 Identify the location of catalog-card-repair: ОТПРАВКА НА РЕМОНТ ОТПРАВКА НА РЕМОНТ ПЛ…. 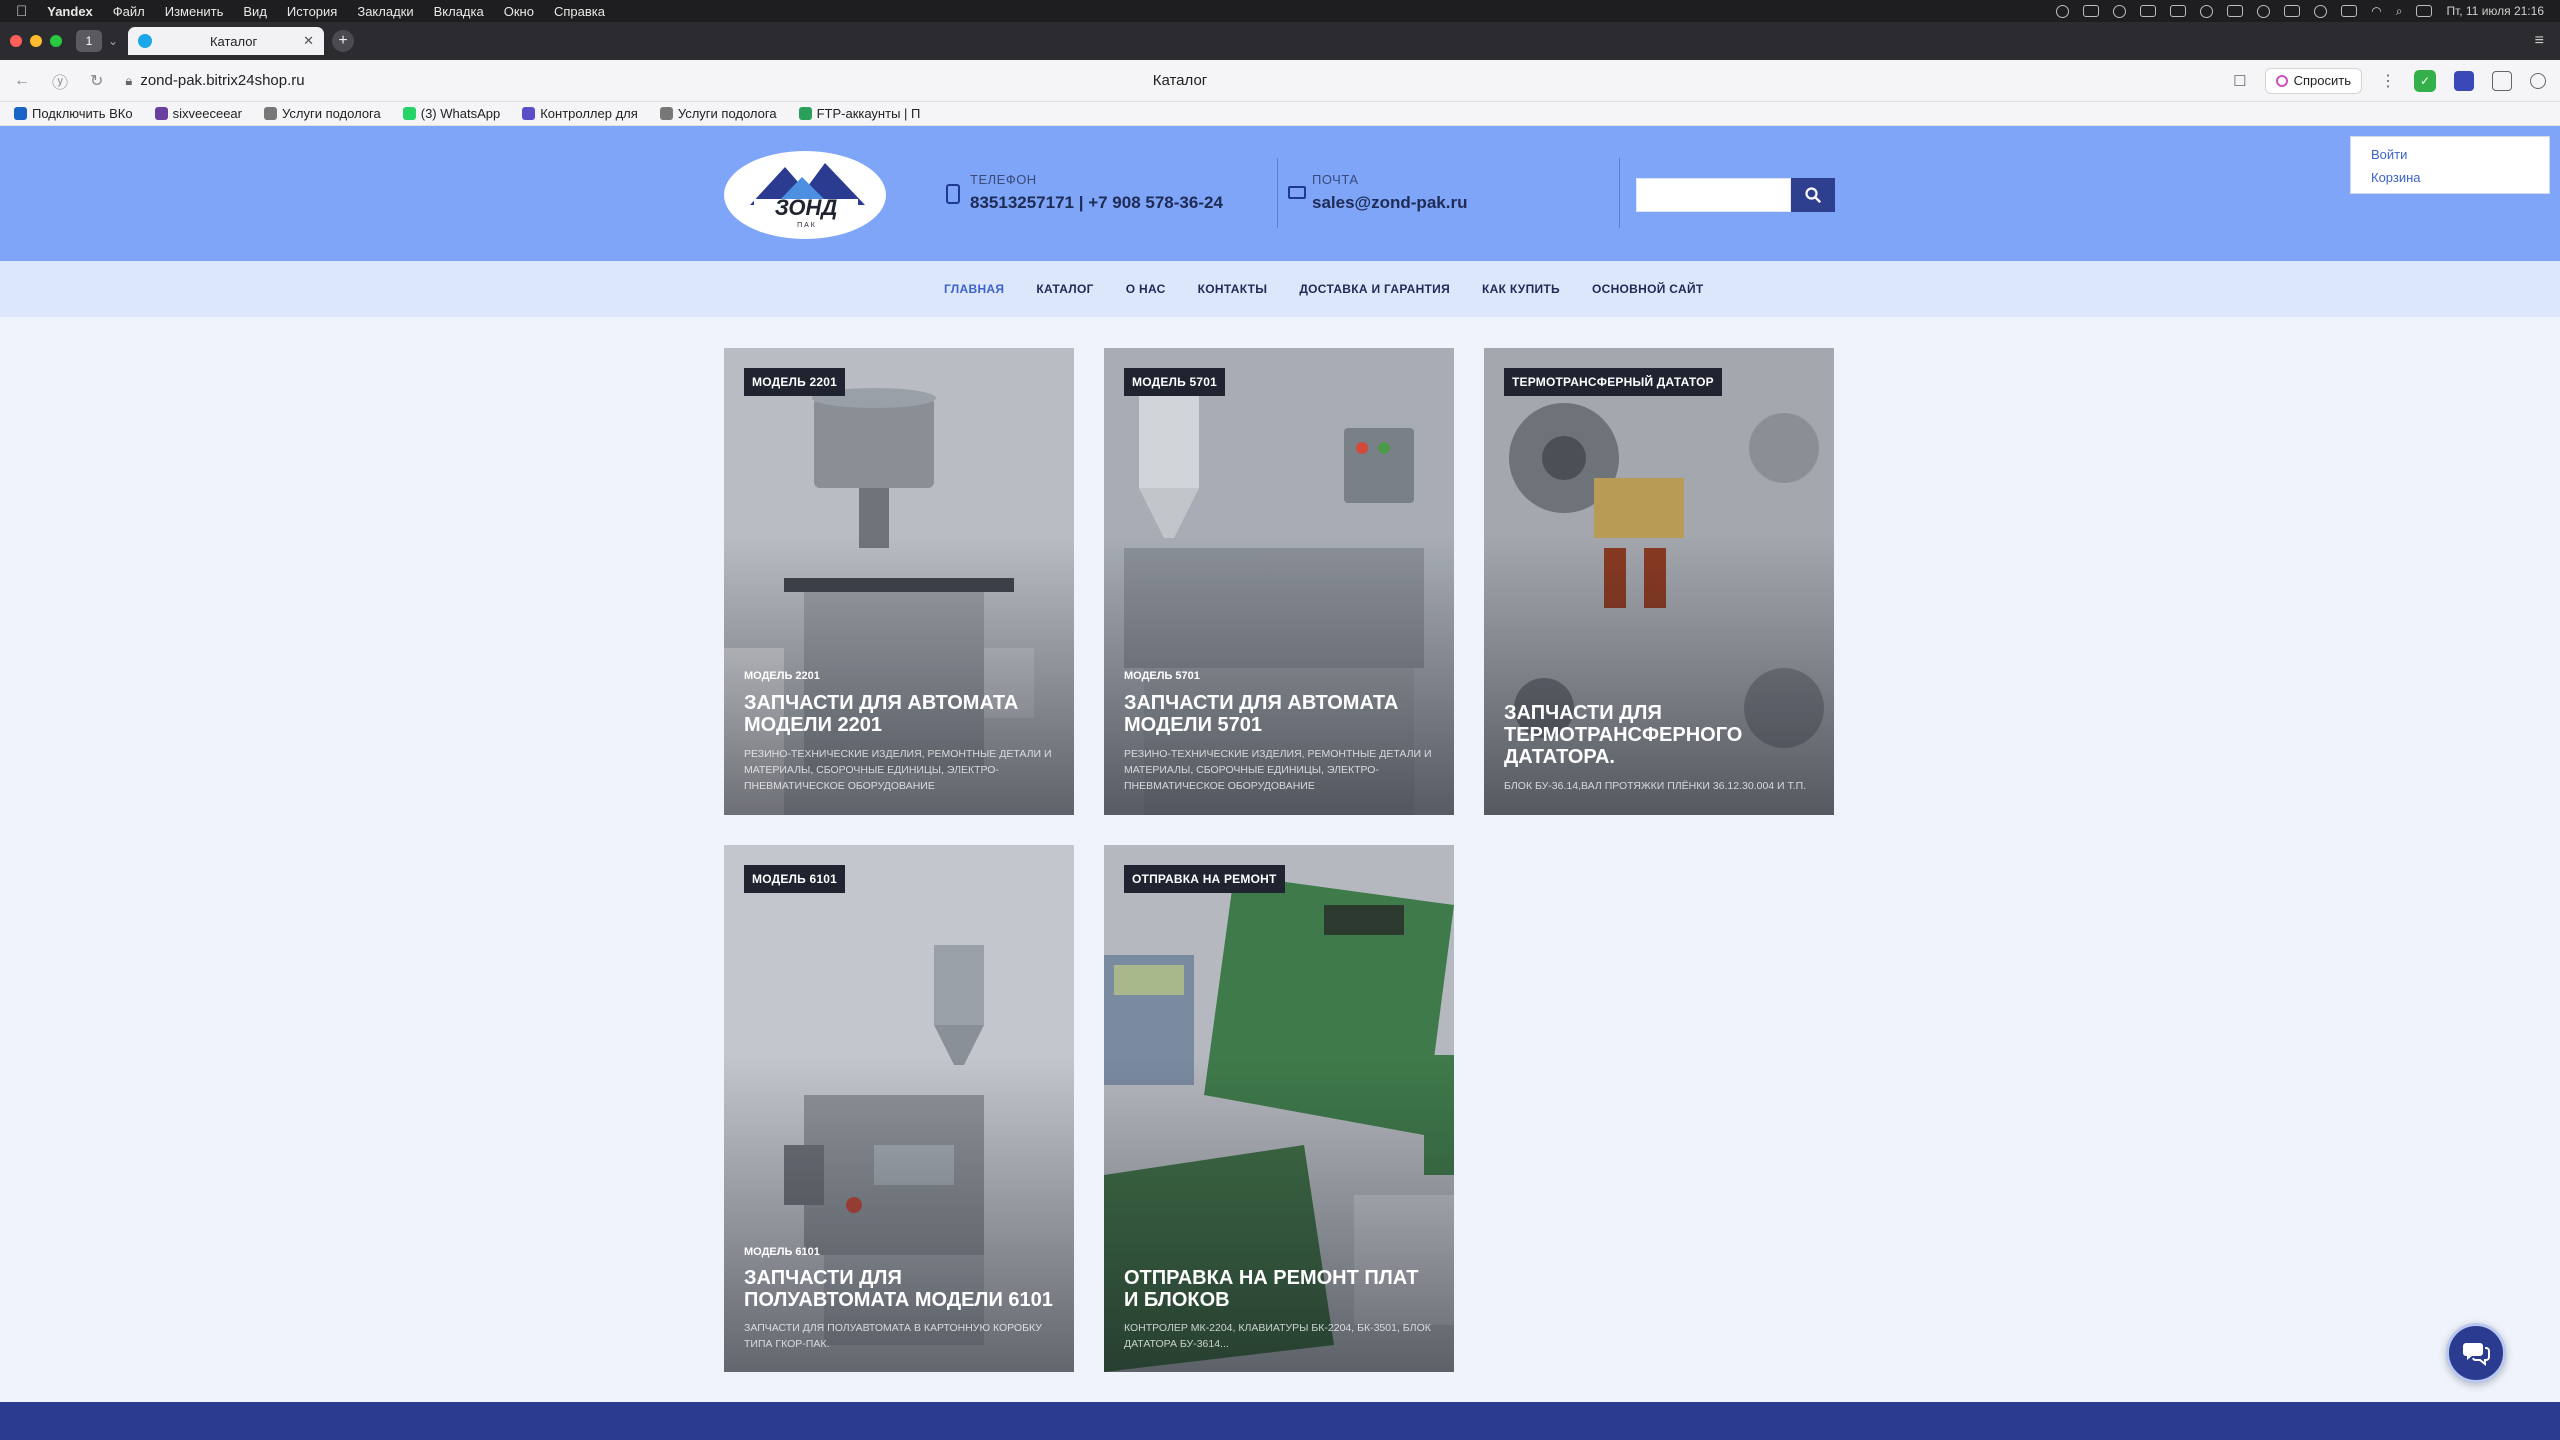
(1279, 1108).